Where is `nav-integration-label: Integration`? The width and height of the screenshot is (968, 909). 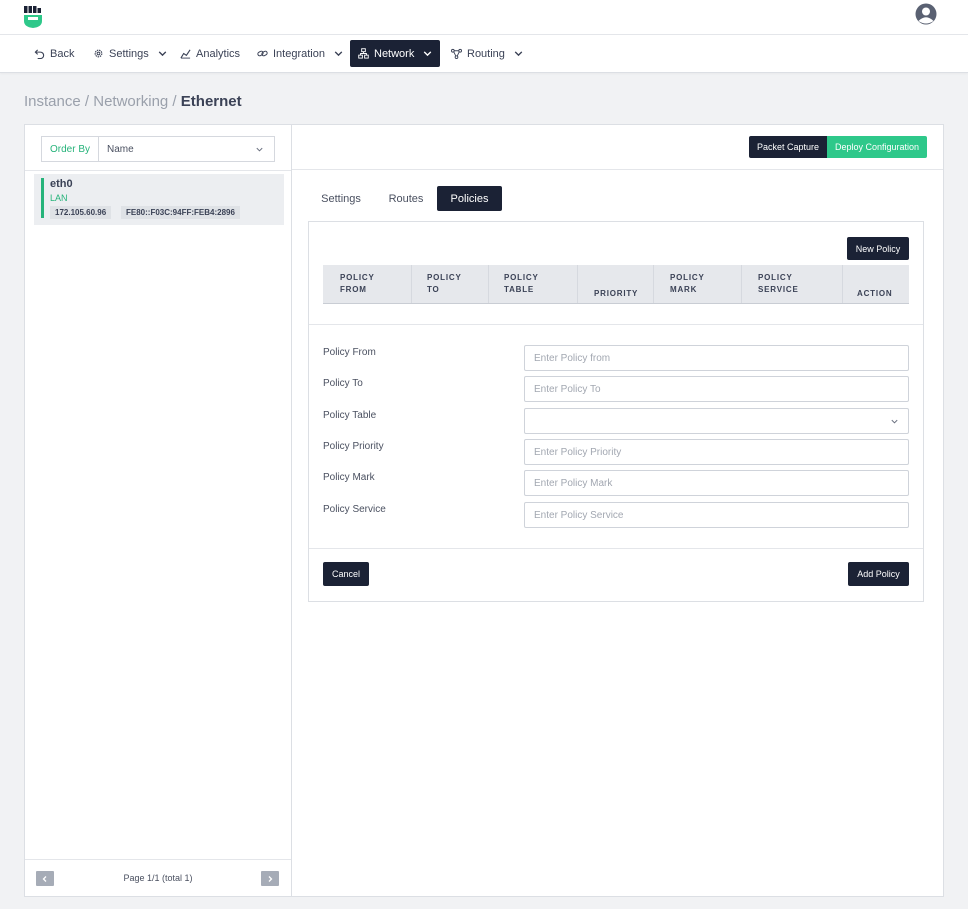
nav-integration-label: Integration is located at coordinates (299, 53).